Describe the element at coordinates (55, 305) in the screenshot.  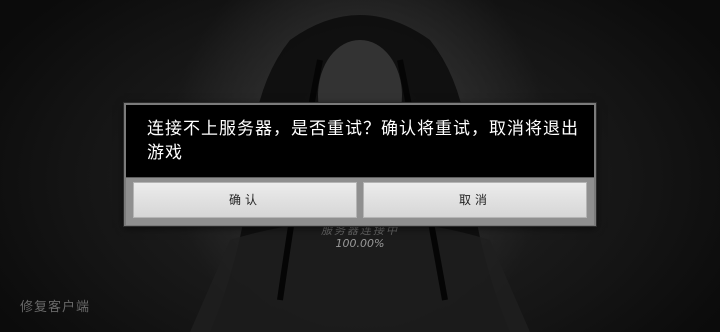
I see `repair-client-link: 修复客户端` at that location.